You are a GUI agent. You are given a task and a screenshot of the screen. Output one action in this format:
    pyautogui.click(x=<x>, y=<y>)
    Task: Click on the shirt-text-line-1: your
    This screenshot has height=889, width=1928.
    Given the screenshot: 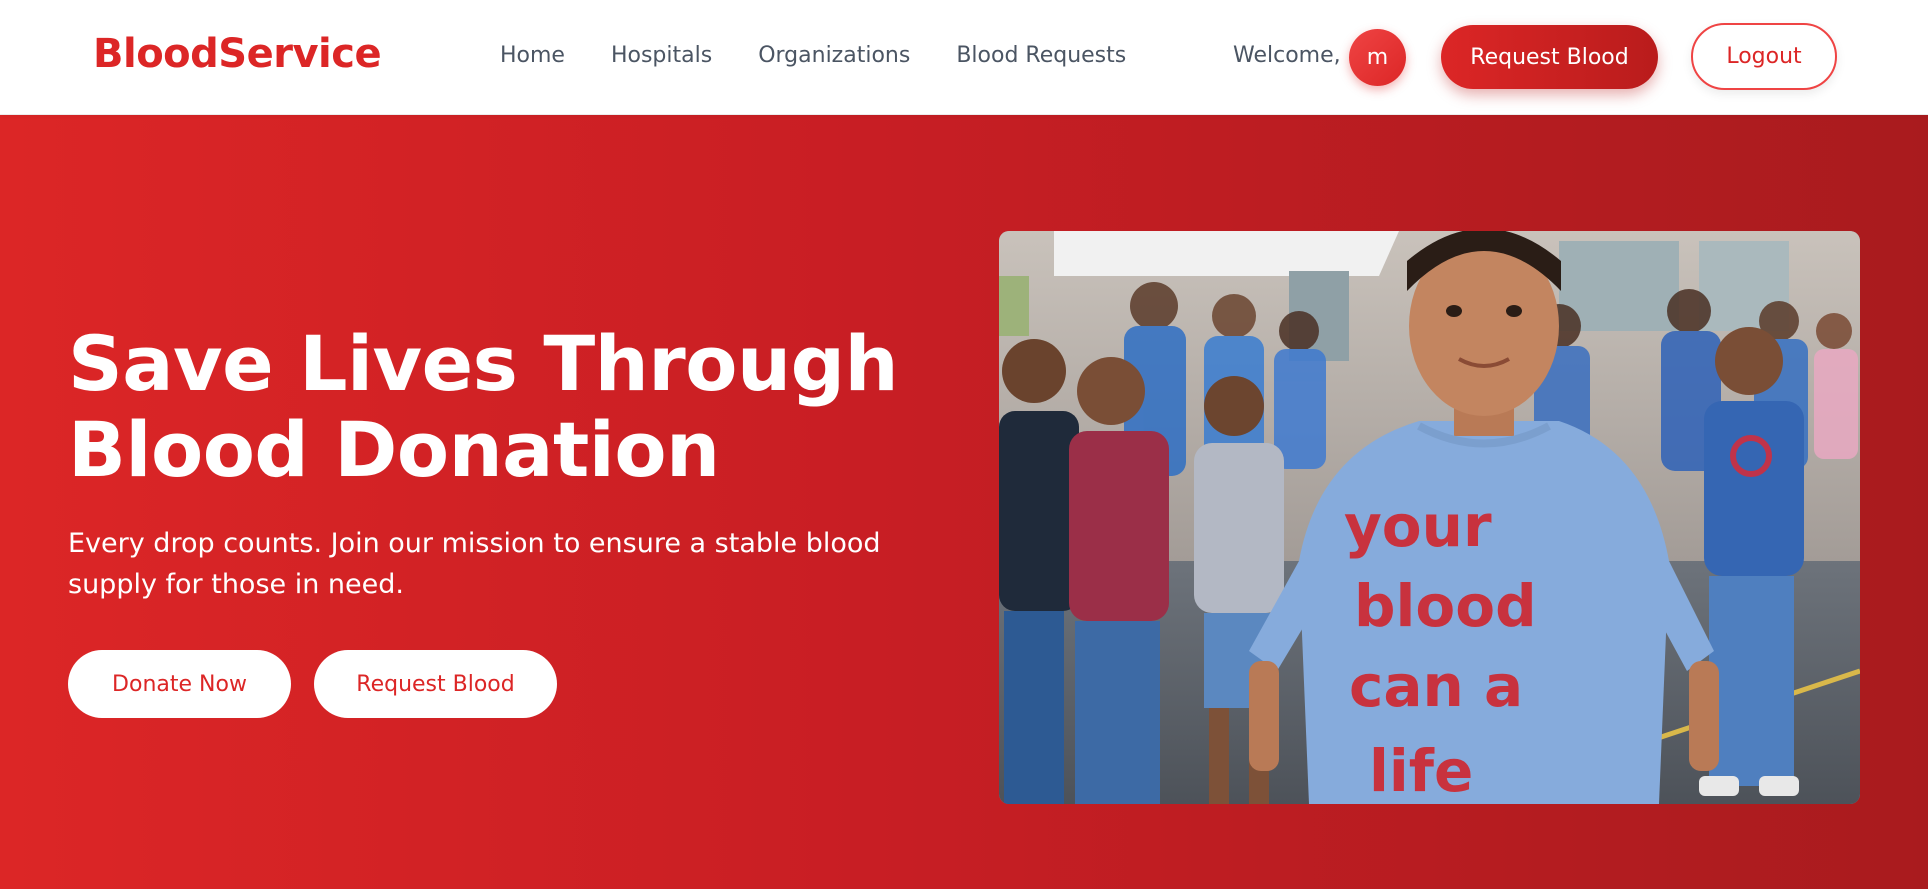 What is the action you would take?
    pyautogui.click(x=1418, y=526)
    